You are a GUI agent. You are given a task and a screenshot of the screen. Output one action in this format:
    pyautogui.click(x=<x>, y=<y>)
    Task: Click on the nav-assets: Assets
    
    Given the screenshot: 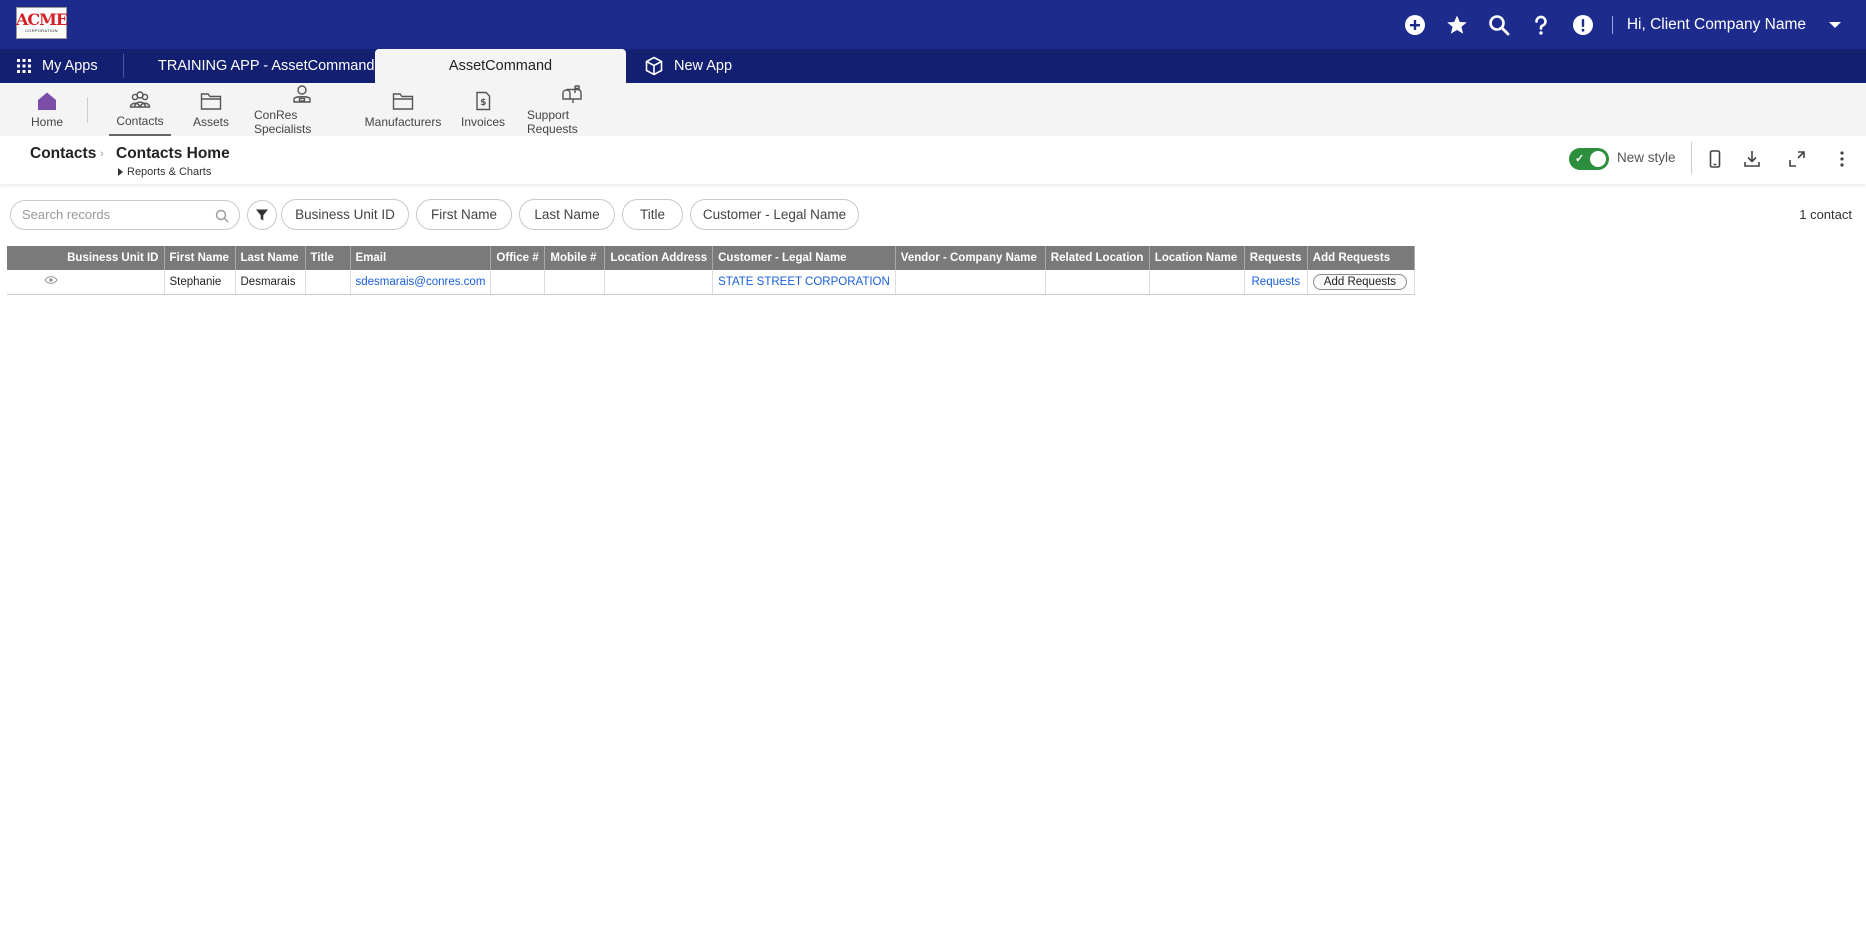 What is the action you would take?
    pyautogui.click(x=211, y=109)
    